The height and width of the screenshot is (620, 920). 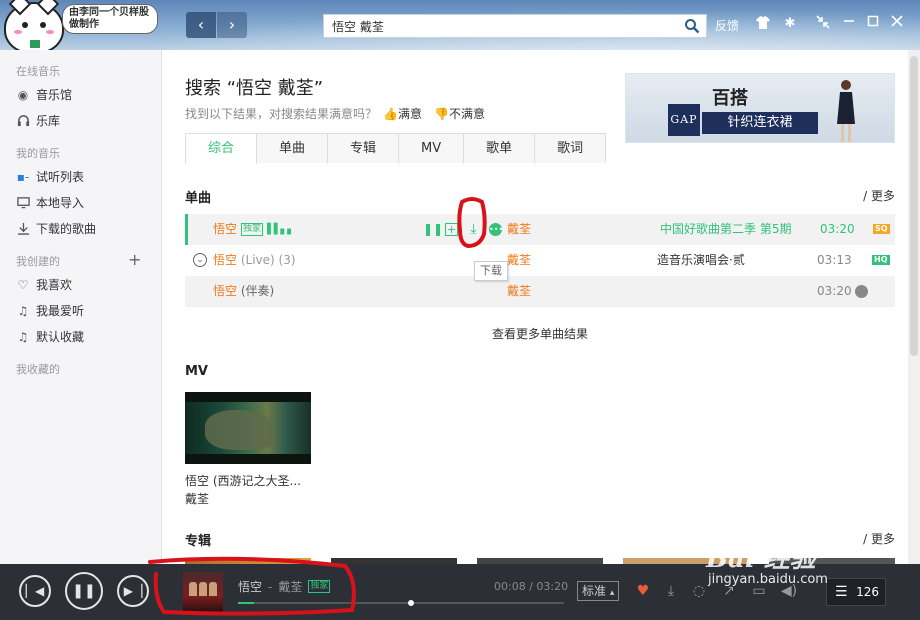 What do you see at coordinates (834, 291) in the screenshot?
I see `song-duration: 03:20` at bounding box center [834, 291].